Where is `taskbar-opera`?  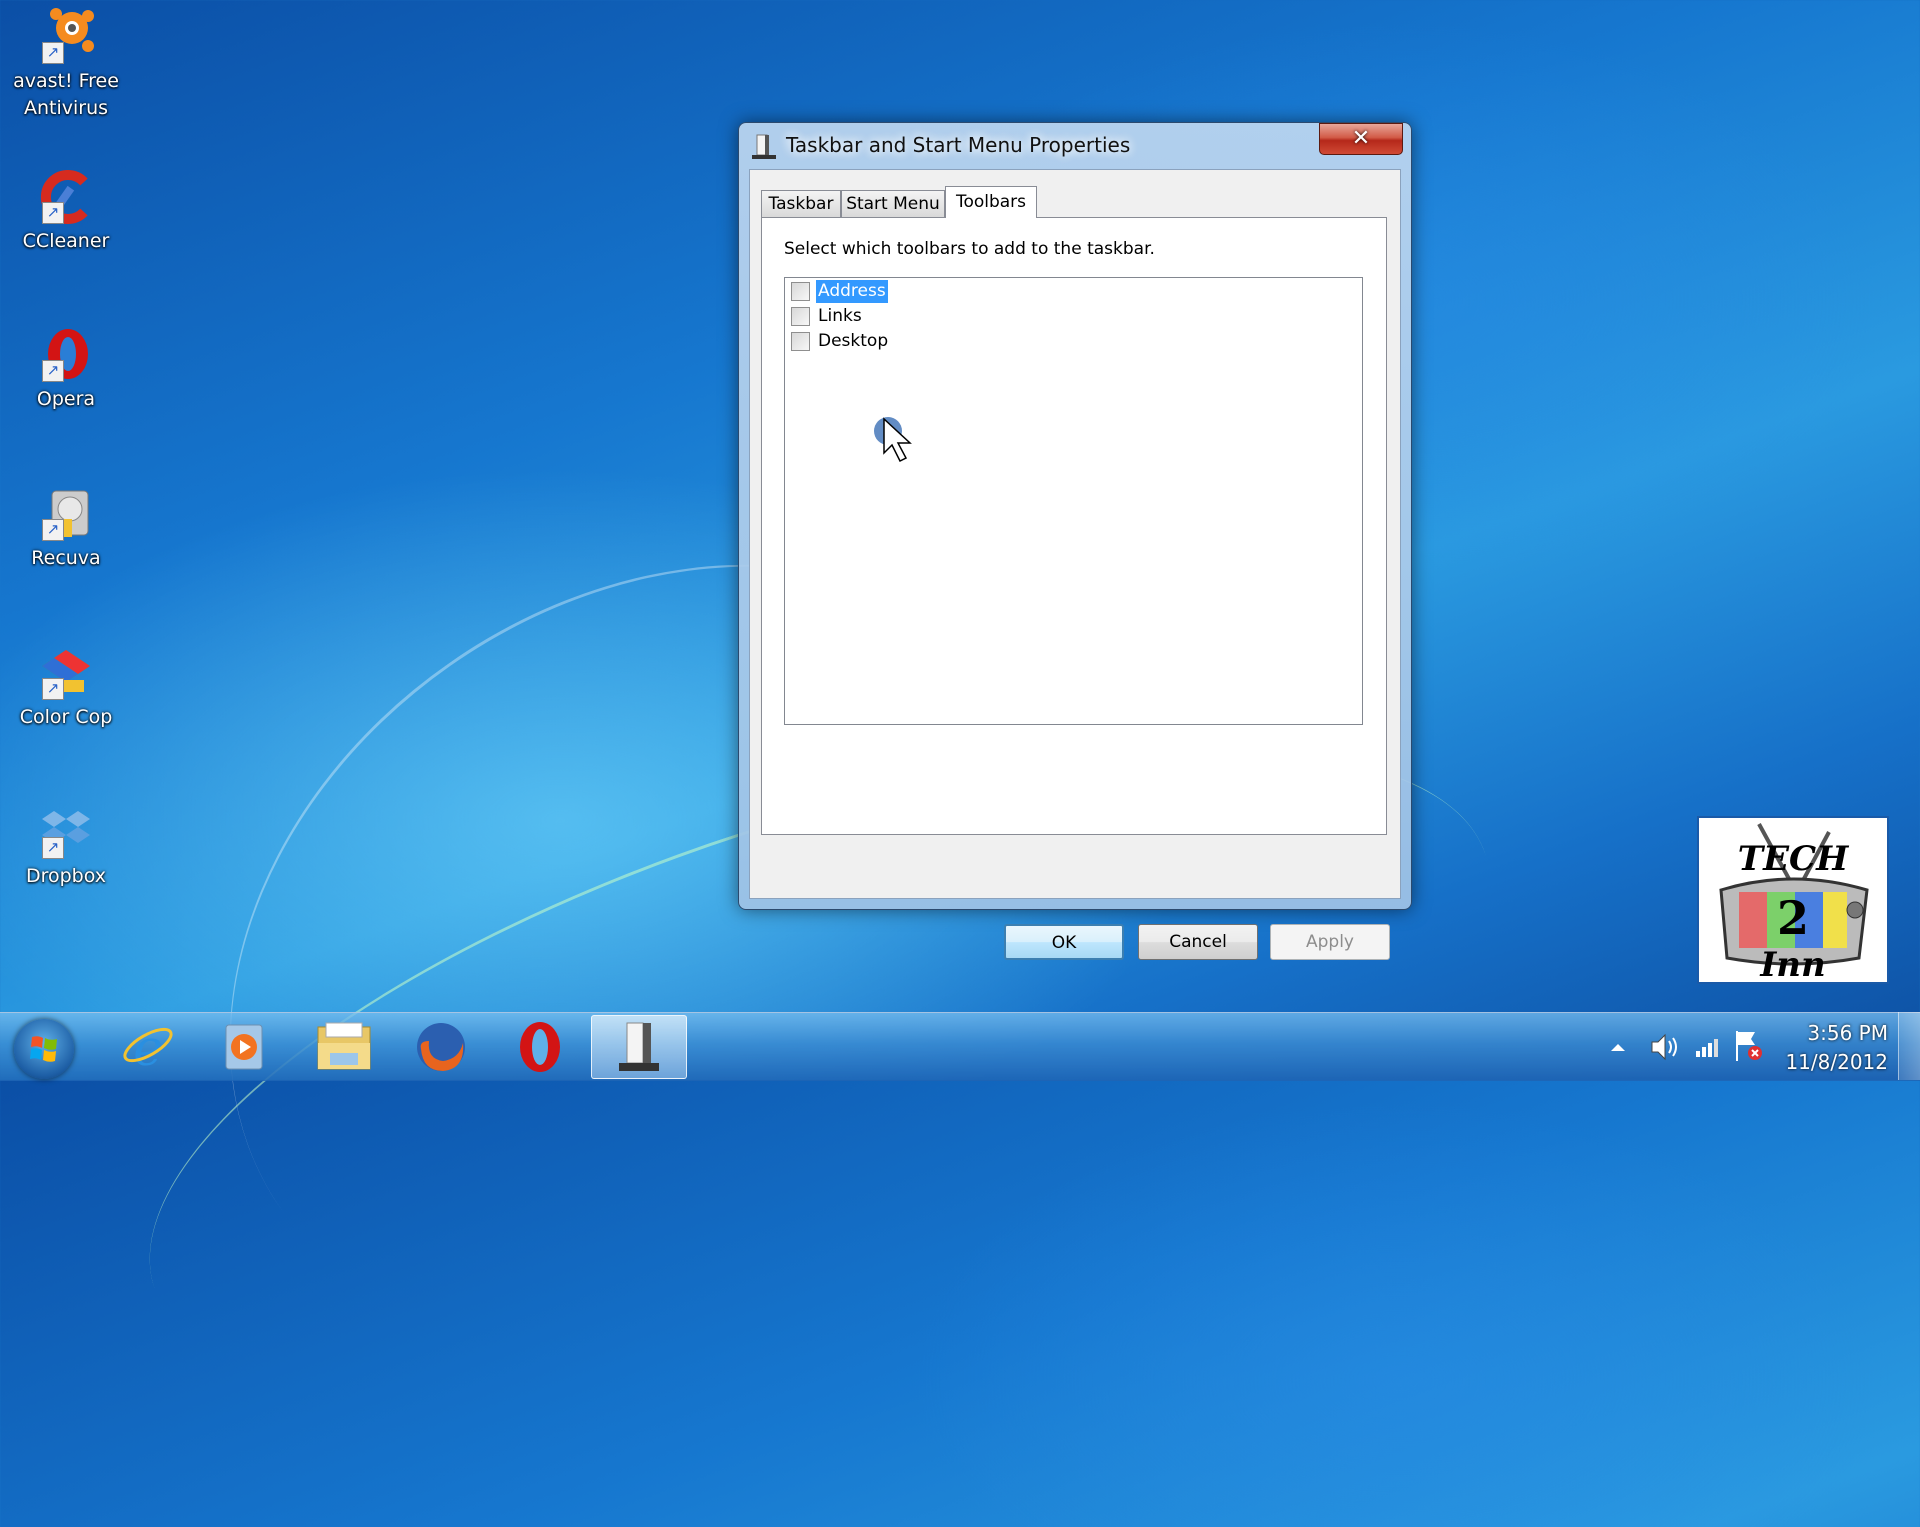 taskbar-opera is located at coordinates (540, 1047).